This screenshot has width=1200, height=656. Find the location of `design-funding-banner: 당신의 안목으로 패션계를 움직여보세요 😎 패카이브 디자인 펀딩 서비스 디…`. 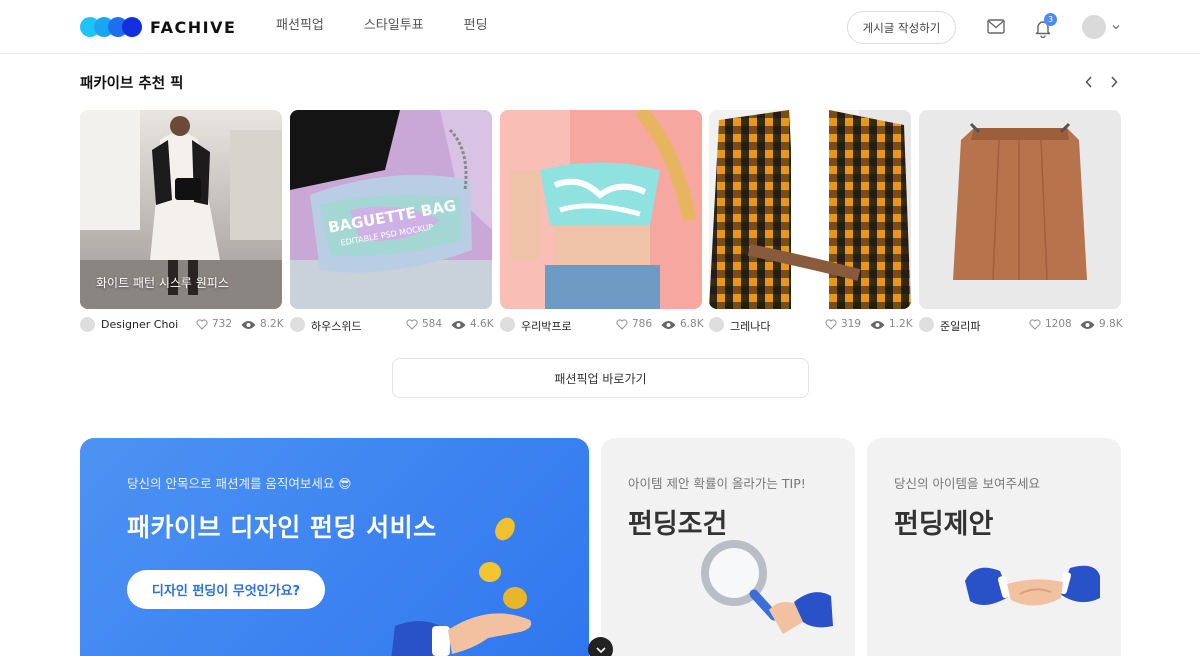

design-funding-banner: 당신의 안목으로 패션계를 움직여보세요 😎 패카이브 디자인 펀딩 서비스 디… is located at coordinates (334, 547).